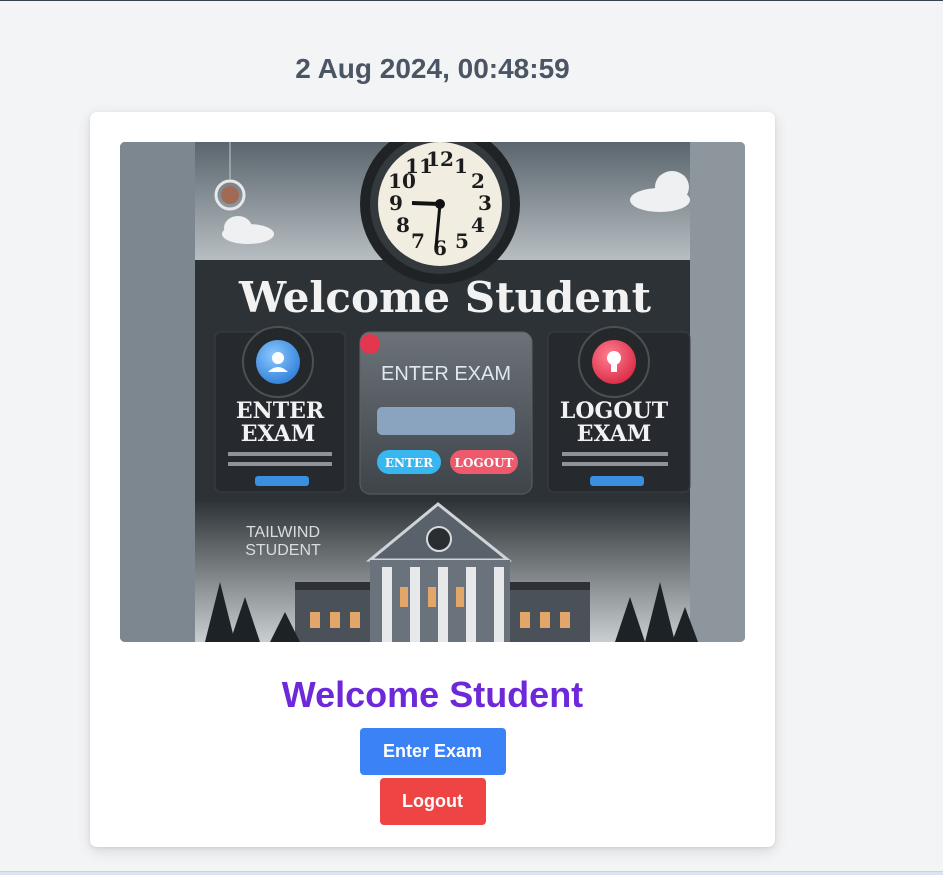  I want to click on center-panel-title: ENTER EXAM, so click(446, 374).